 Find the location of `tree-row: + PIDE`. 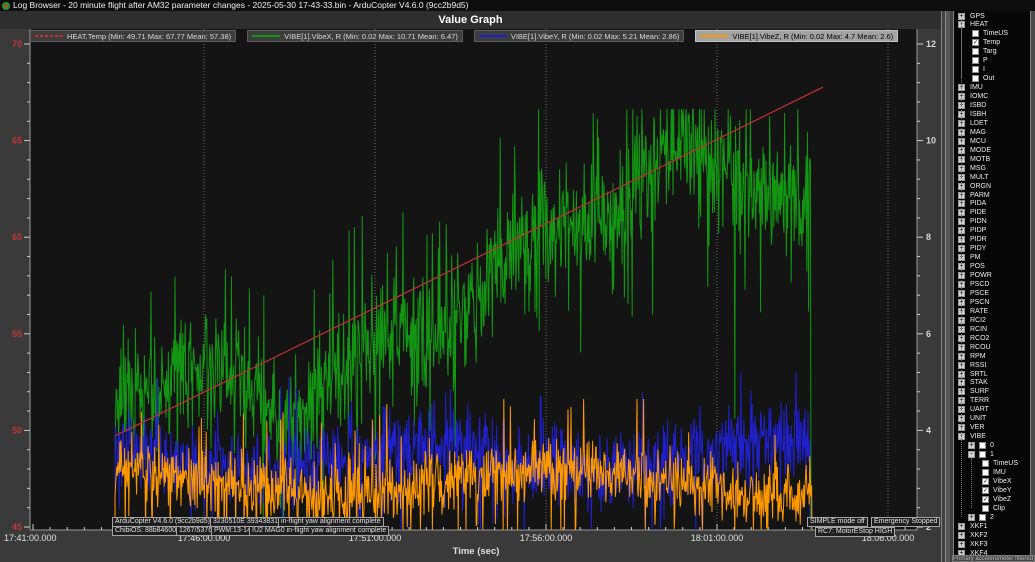

tree-row: + PIDE is located at coordinates (992, 212).